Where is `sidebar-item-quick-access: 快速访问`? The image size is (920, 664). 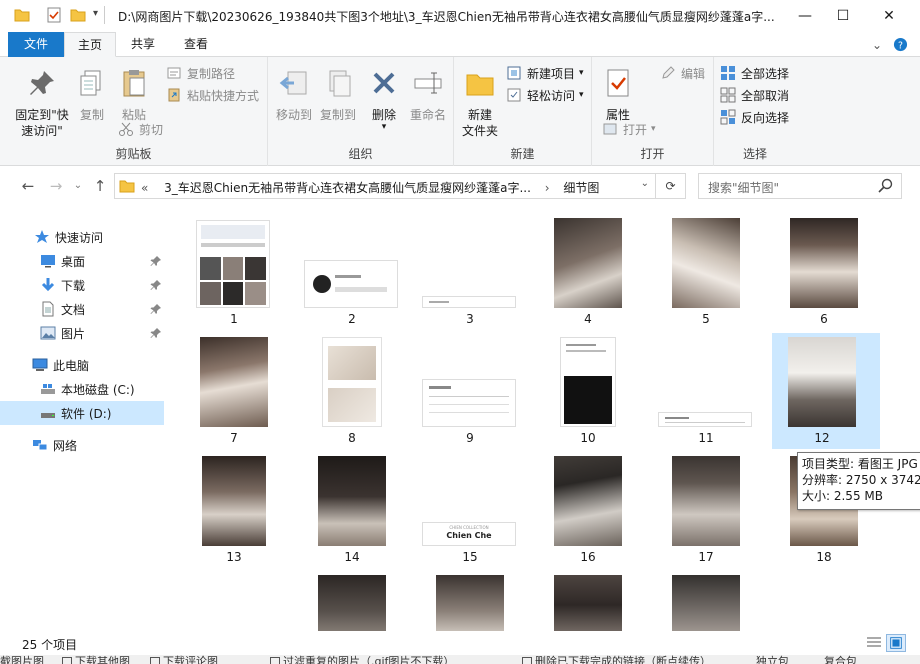 sidebar-item-quick-access: 快速访问 is located at coordinates (82, 237).